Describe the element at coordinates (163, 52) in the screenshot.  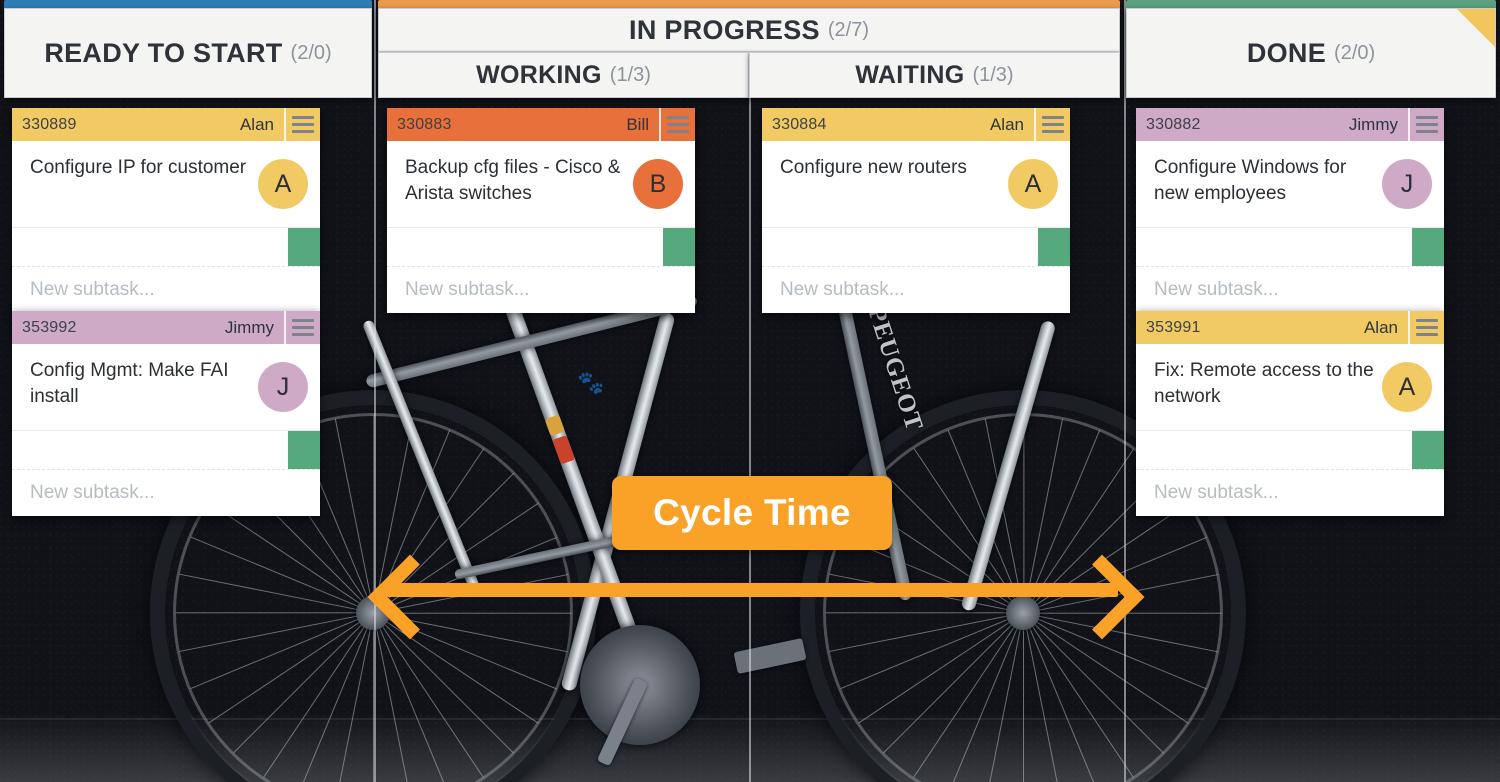
I see `column-title-ready: READY TO START` at that location.